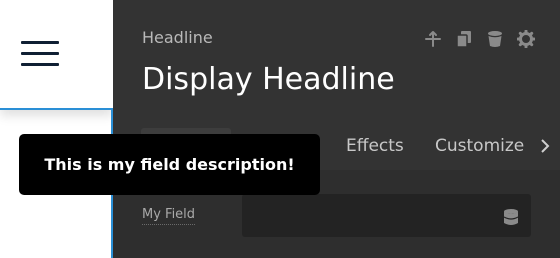  Describe the element at coordinates (375, 146) in the screenshot. I see `tab-effects: Effects` at that location.